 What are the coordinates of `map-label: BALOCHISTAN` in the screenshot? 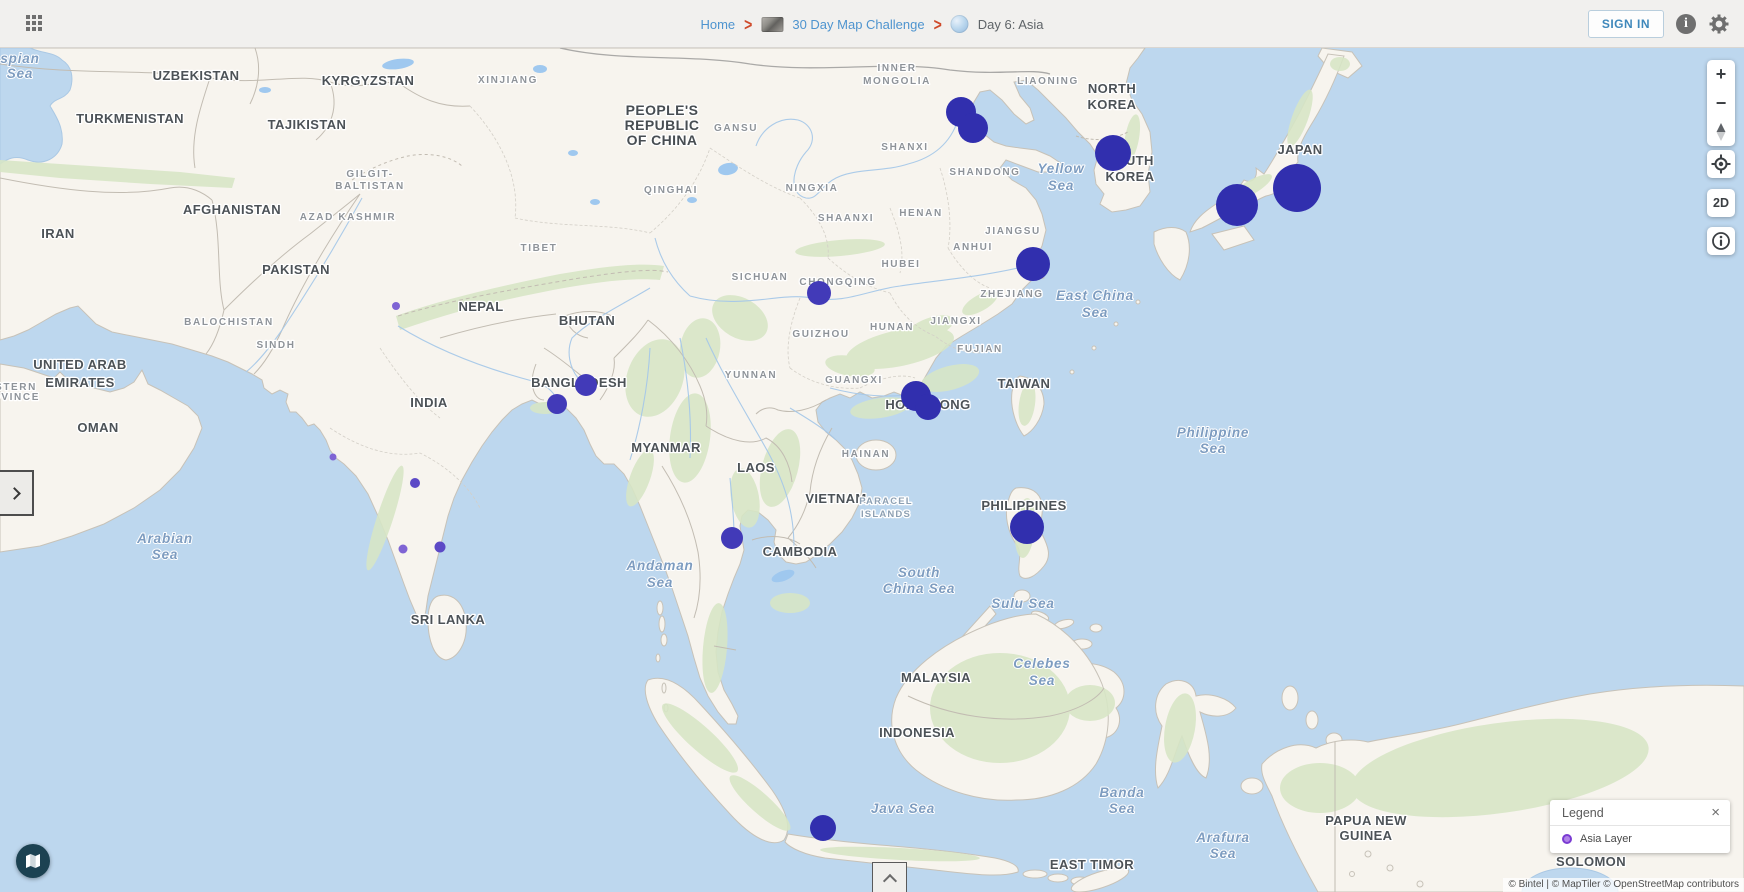 It's located at (229, 322).